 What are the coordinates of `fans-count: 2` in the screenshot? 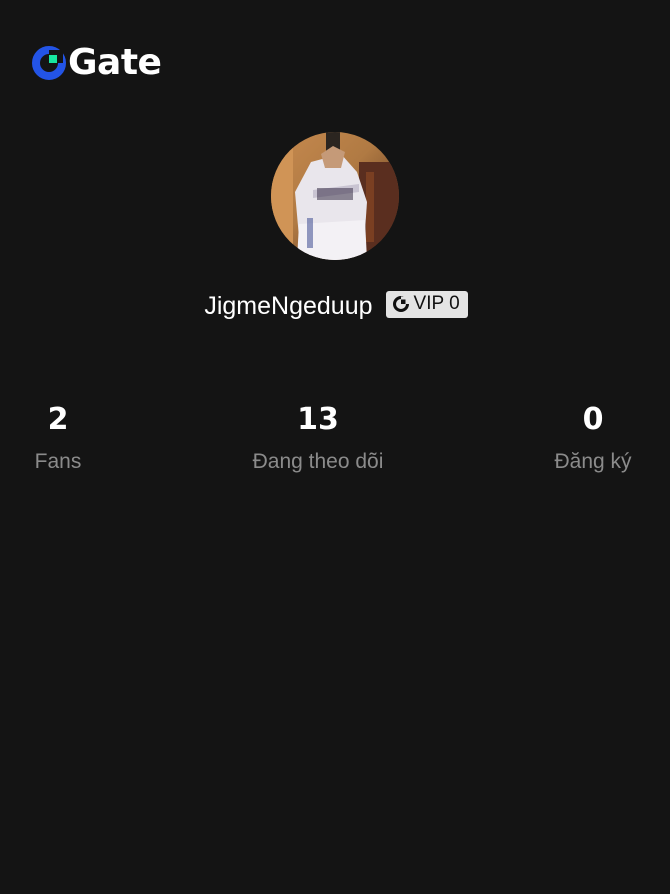 It's located at (58, 419).